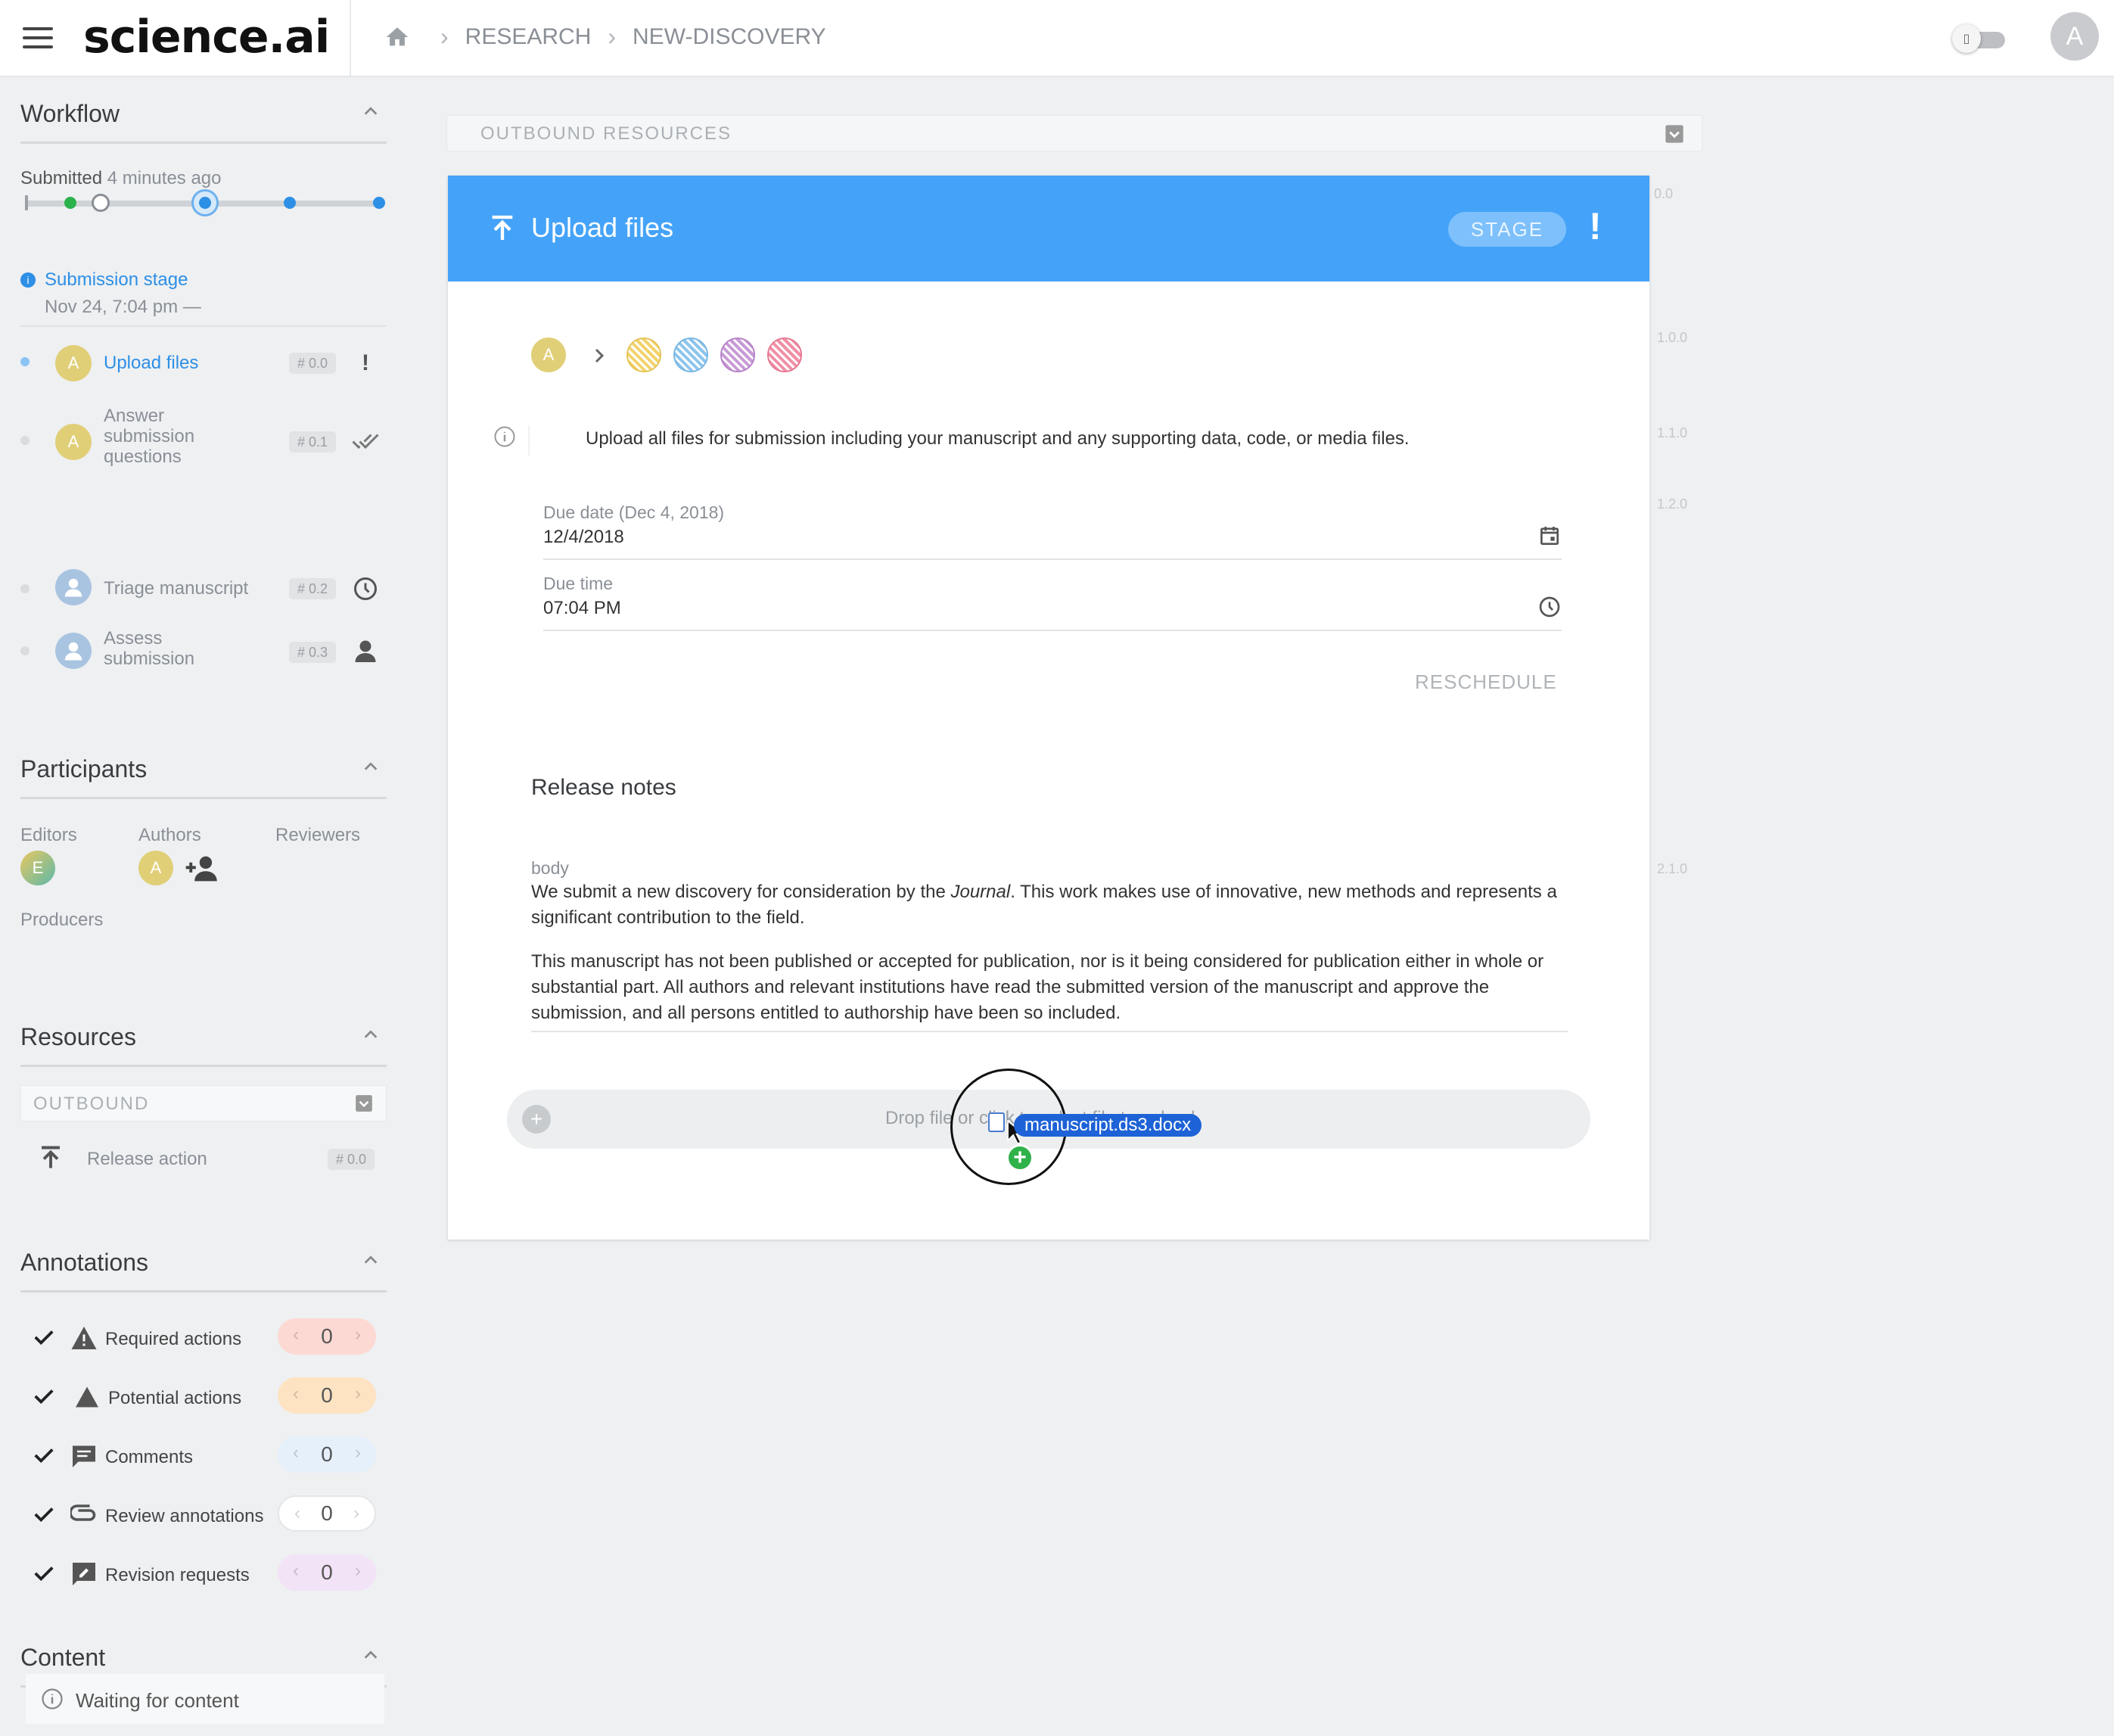 The width and height of the screenshot is (2114, 1736). What do you see at coordinates (2074, 36) in the screenshot?
I see `user-avatar: A` at bounding box center [2074, 36].